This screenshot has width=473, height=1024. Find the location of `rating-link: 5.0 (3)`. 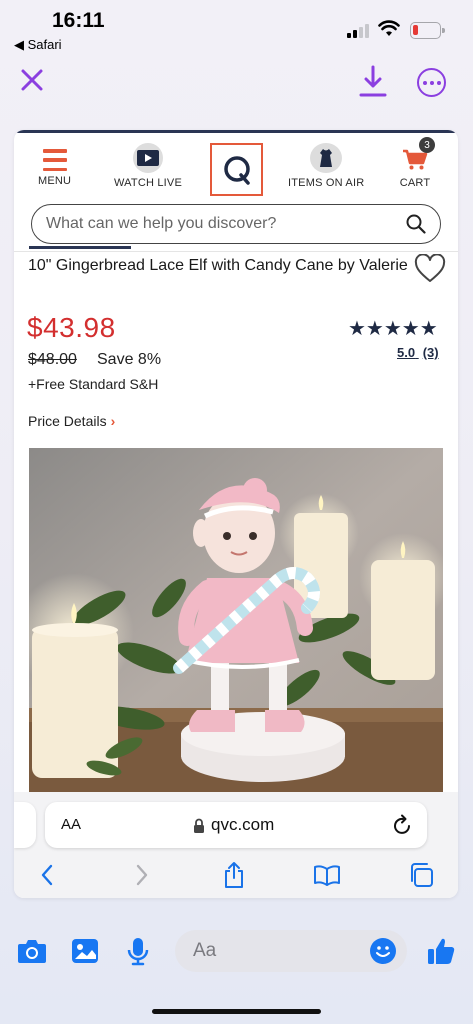

rating-link: 5.0 (3) is located at coordinates (418, 352).